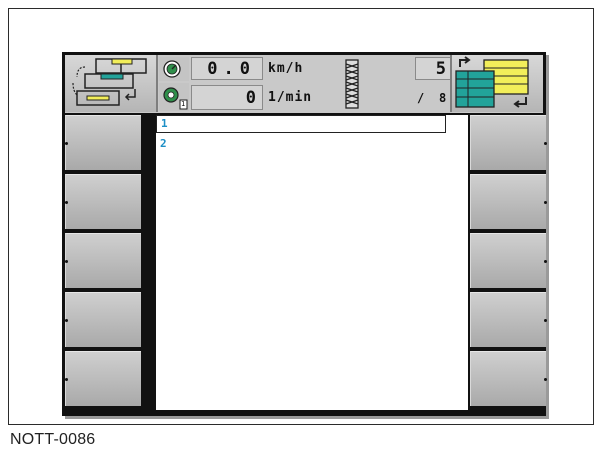 The height and width of the screenshot is (457, 603). Describe the element at coordinates (492, 82) in the screenshot. I see `view-switch-icon` at that location.